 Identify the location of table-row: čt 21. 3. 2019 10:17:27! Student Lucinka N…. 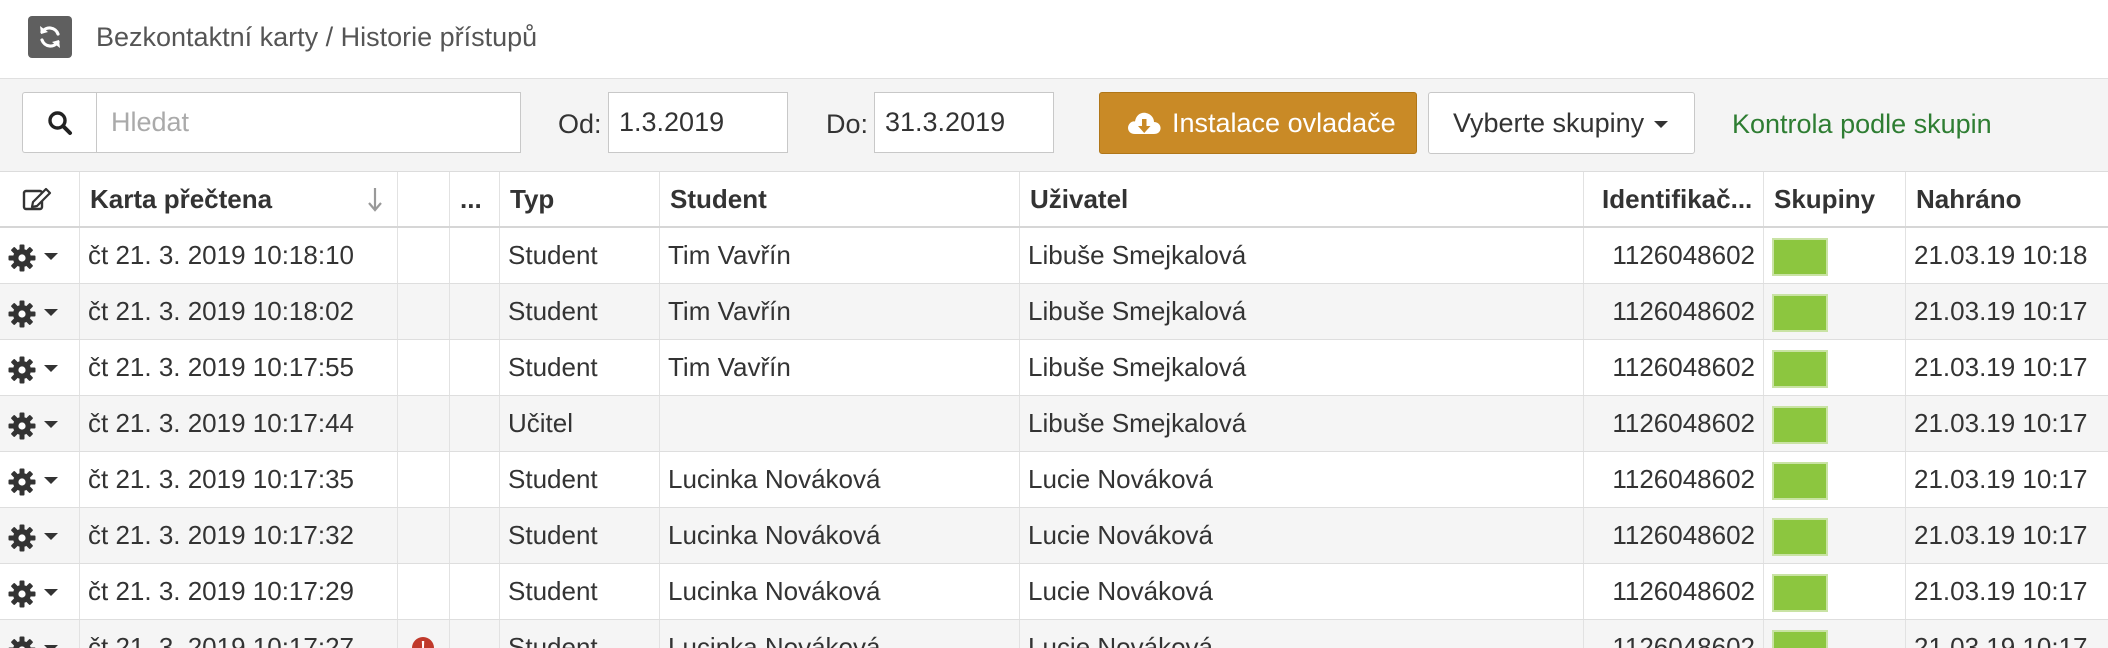
(1054, 634).